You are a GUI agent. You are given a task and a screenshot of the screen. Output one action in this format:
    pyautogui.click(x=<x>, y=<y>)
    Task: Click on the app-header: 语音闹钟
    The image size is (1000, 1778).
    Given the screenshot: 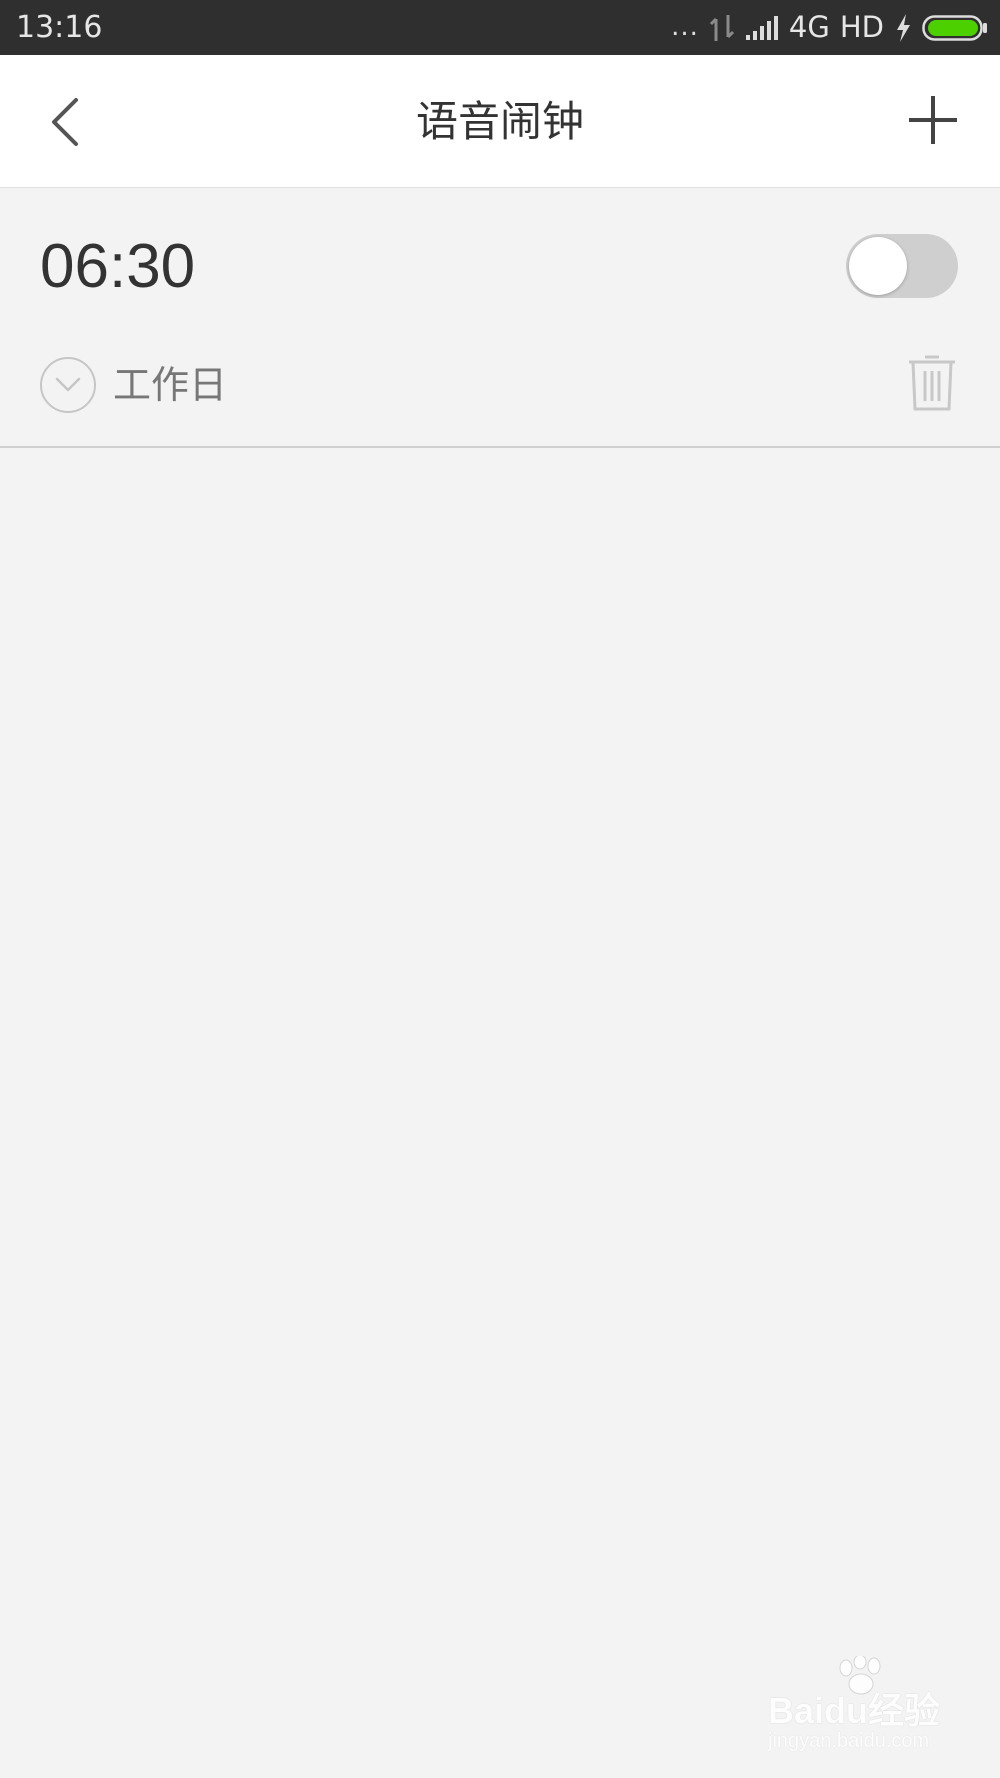 What is the action you would take?
    pyautogui.click(x=500, y=121)
    